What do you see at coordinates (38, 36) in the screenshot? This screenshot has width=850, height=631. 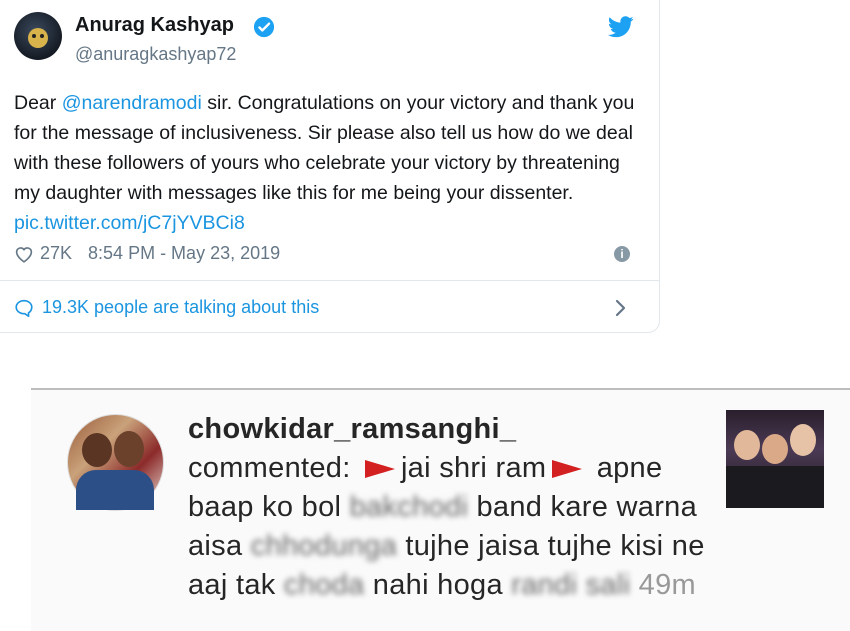 I see `author-avatar` at bounding box center [38, 36].